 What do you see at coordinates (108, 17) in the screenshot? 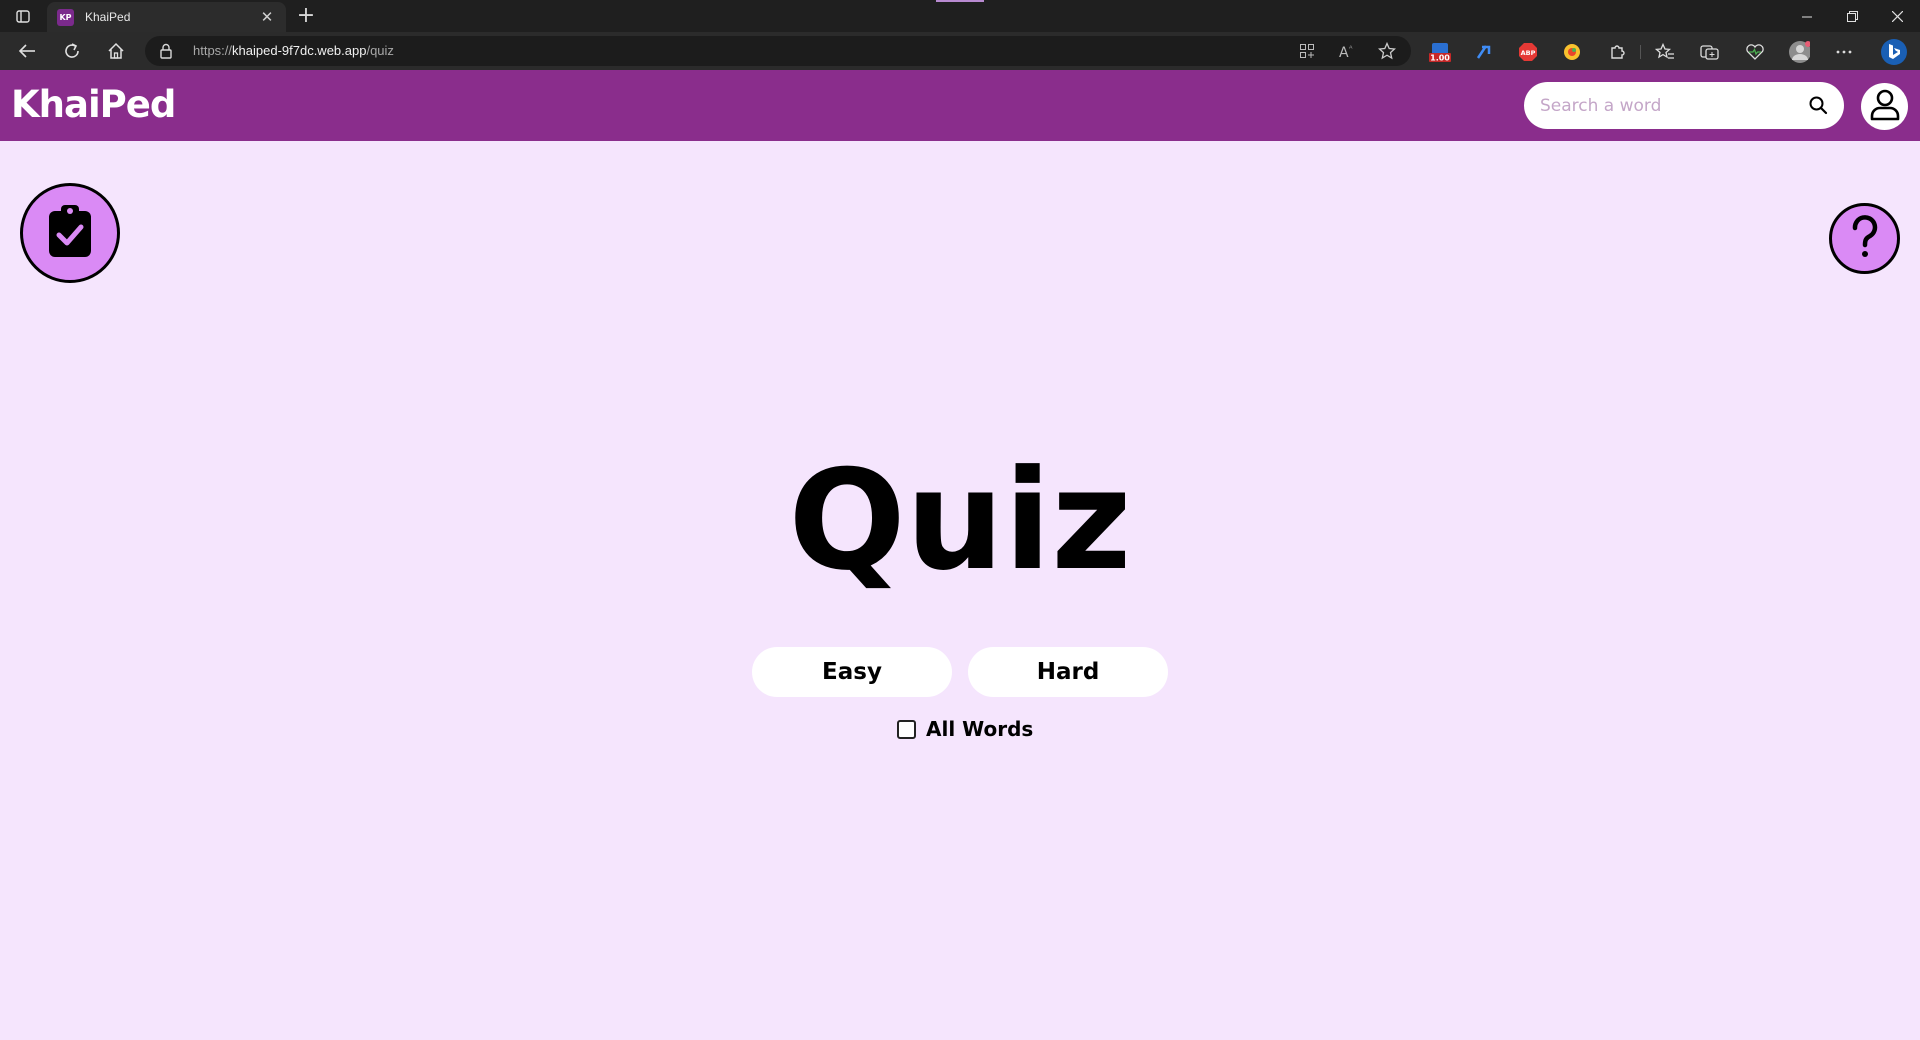
I see `tab-title: KhaiPed` at bounding box center [108, 17].